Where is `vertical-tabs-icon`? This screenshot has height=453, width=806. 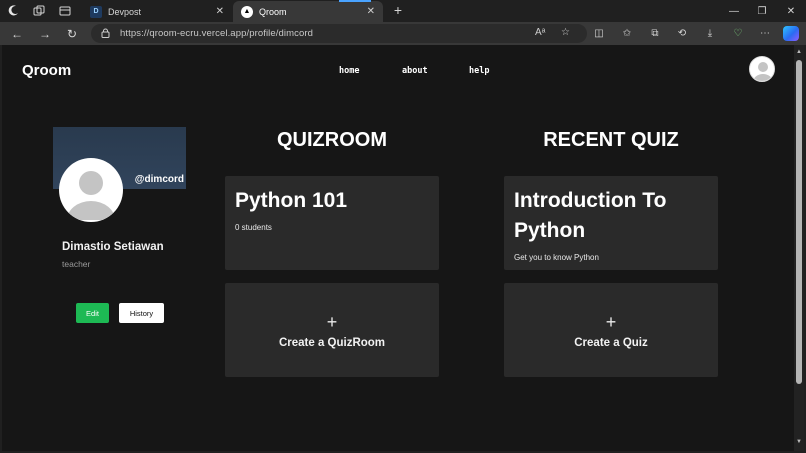
vertical-tabs-icon is located at coordinates (65, 11).